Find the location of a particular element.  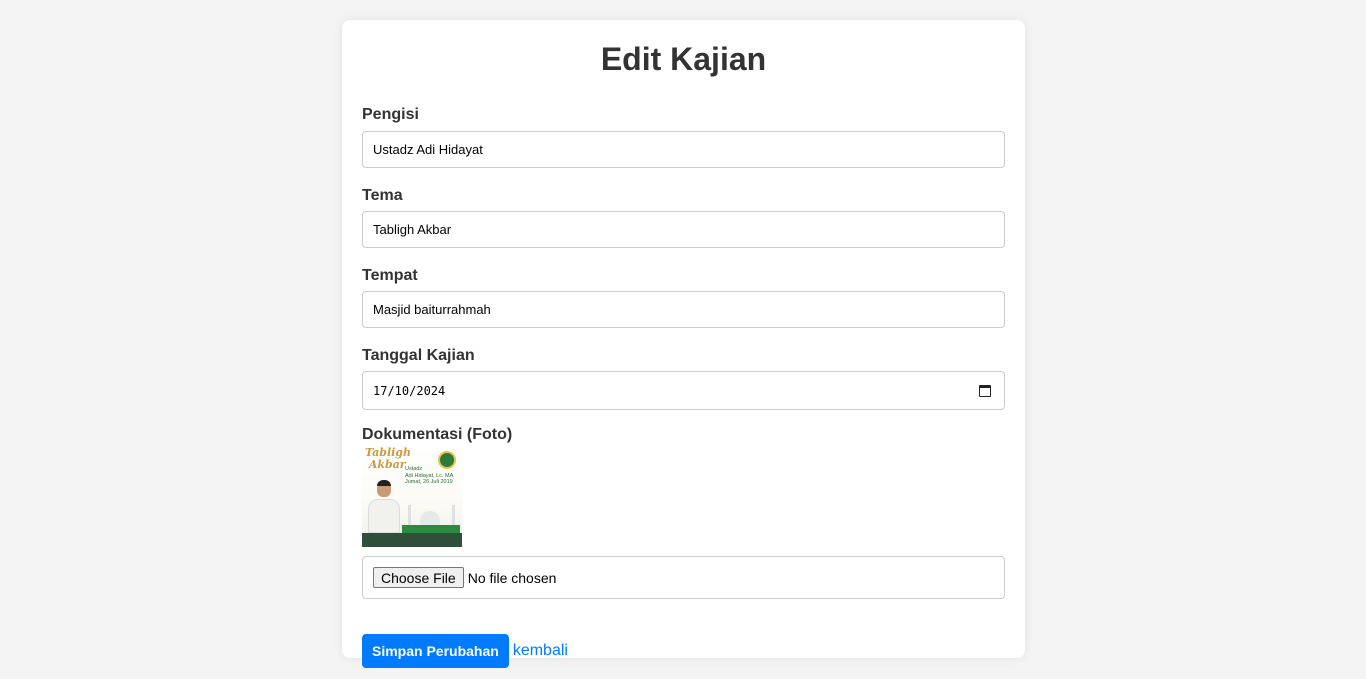

save-changes-button: Simpan Perubahan is located at coordinates (435, 651).